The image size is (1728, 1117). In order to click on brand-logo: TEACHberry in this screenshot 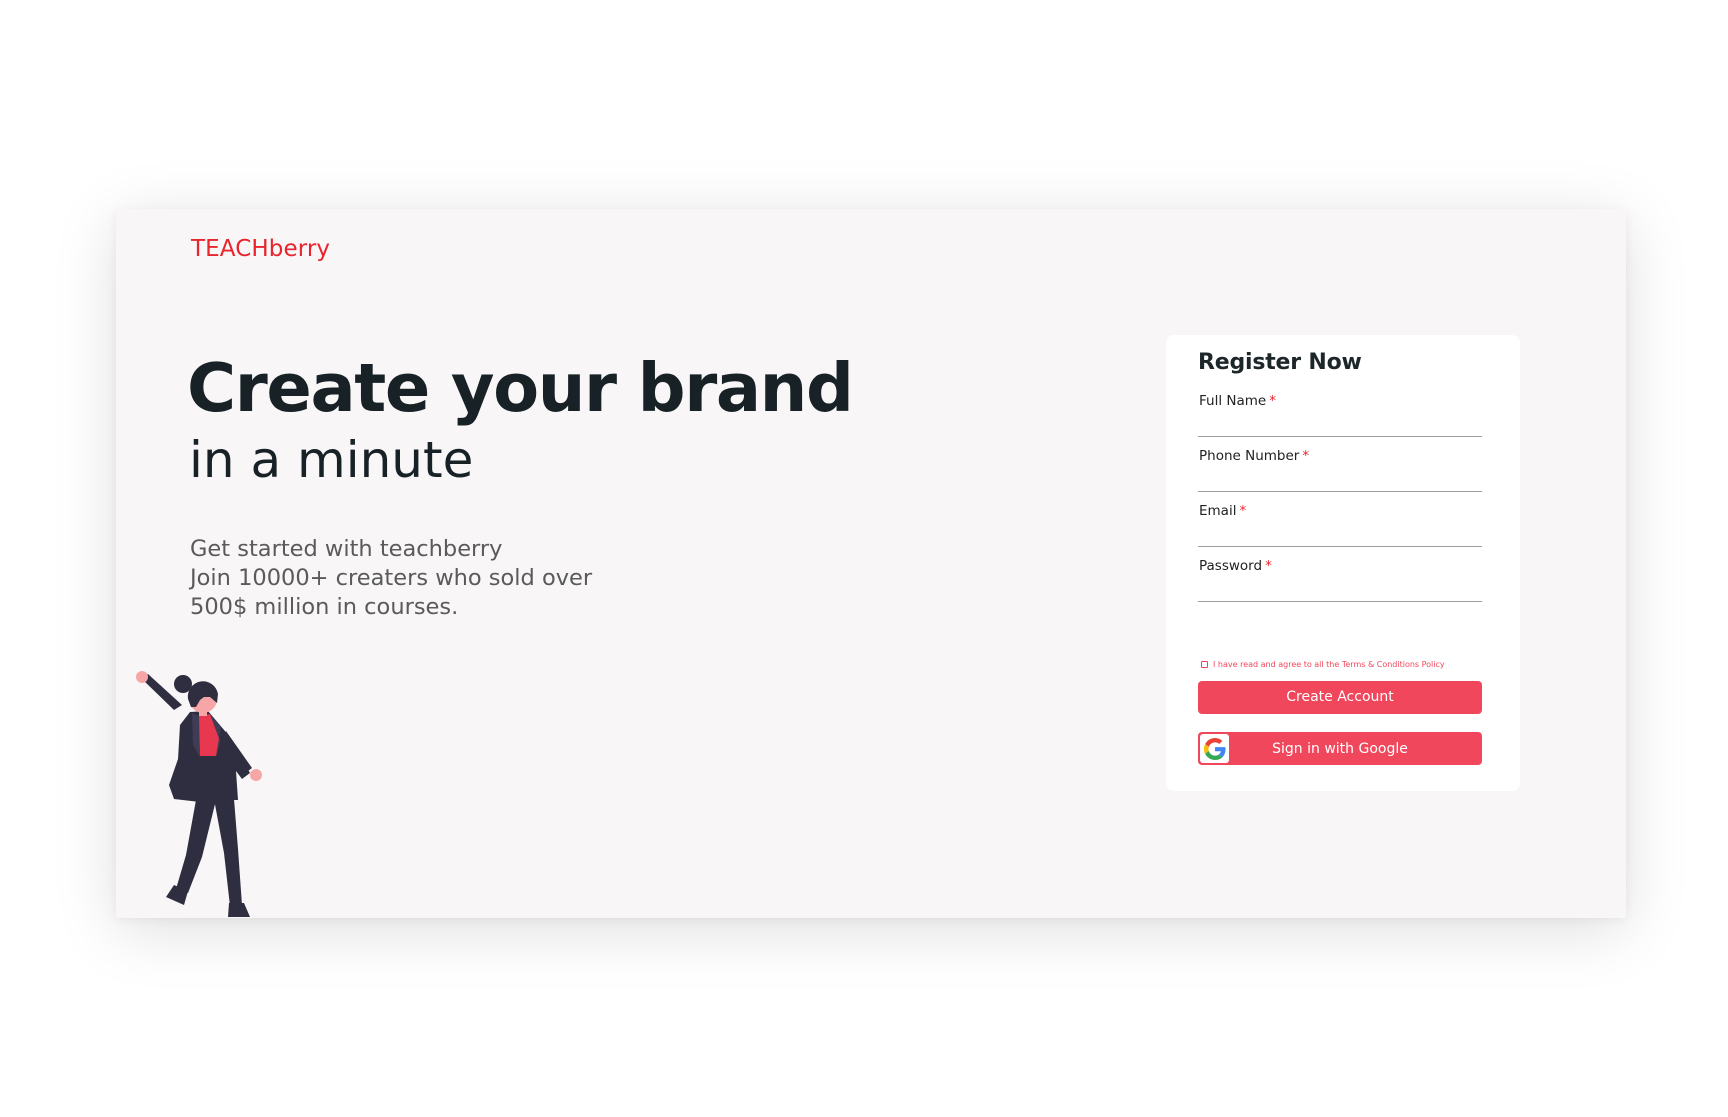, I will do `click(260, 249)`.